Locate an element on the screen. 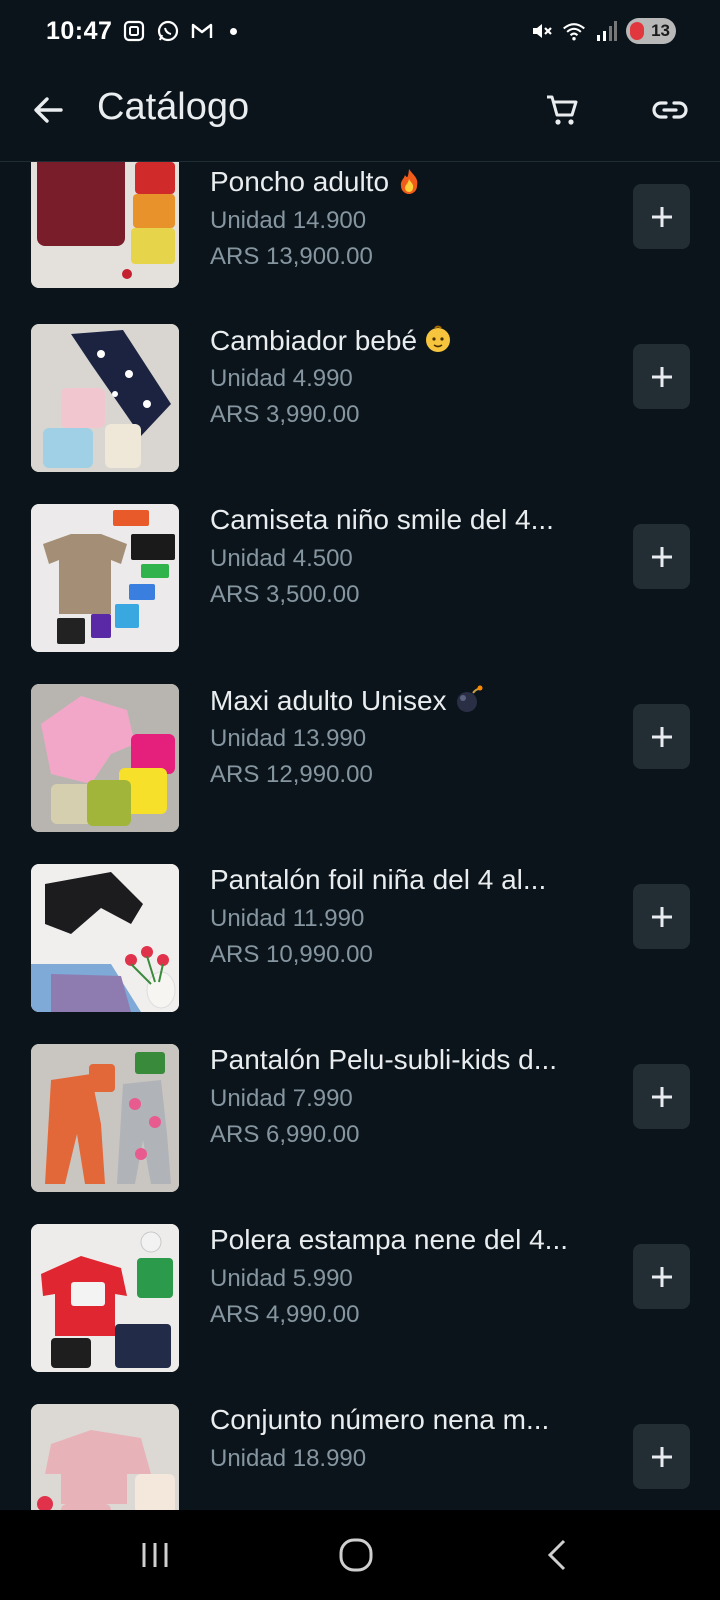 The height and width of the screenshot is (1600, 720). arrow-left-icon is located at coordinates (48, 110).